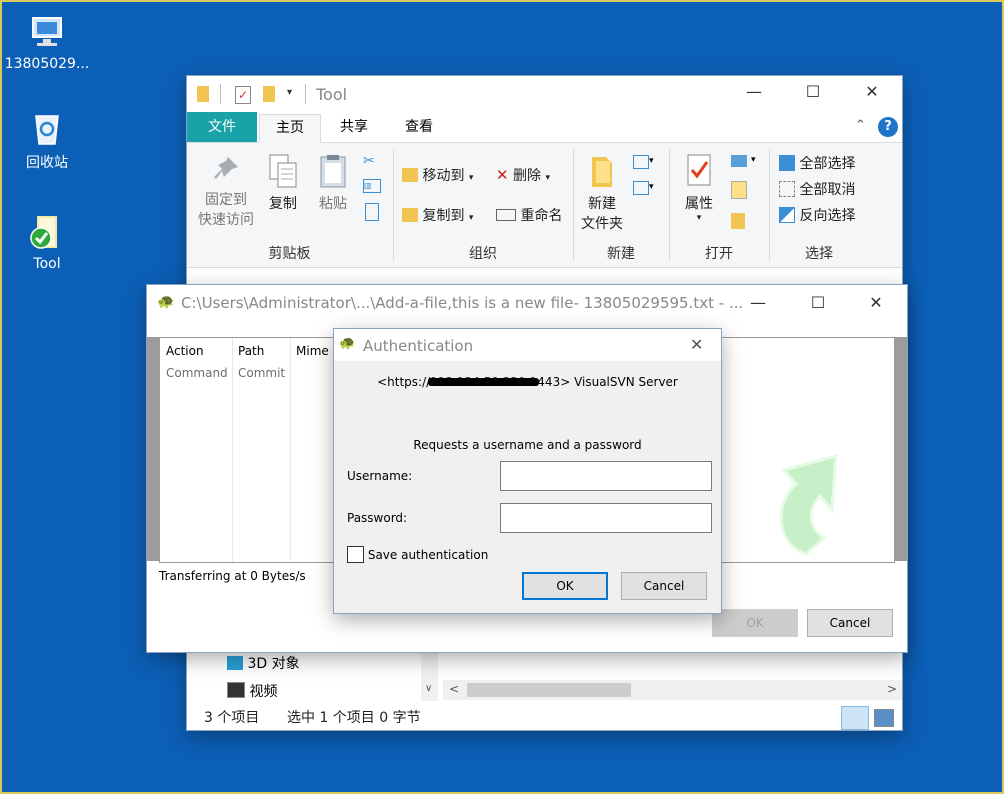 The image size is (1004, 794). I want to click on scroll-right-icon: >, so click(892, 689).